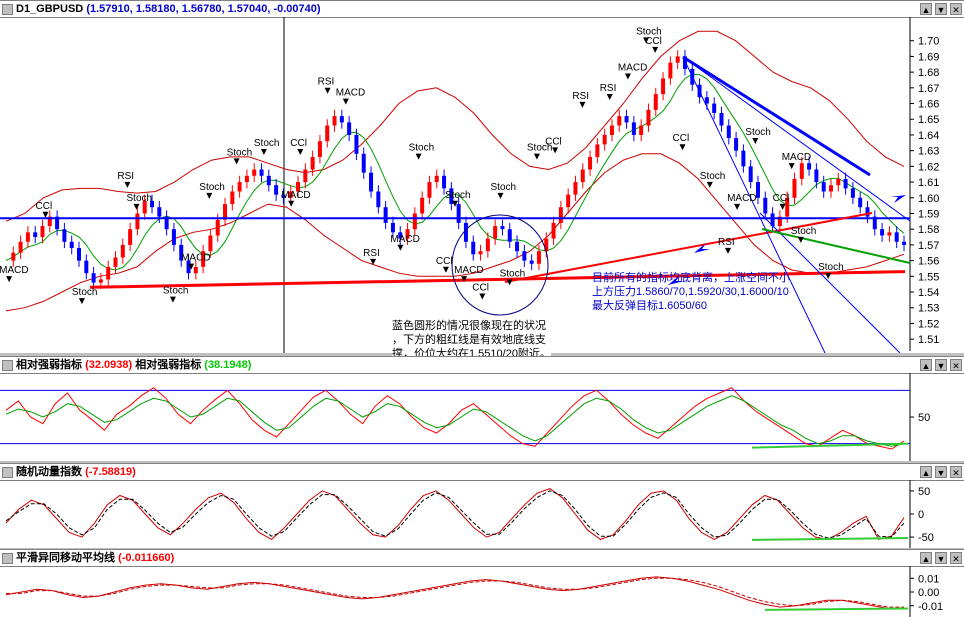  What do you see at coordinates (482, 558) in the screenshot?
I see `macd-panel-titlebar: 平滑异同移动平均线 (-0.011660) ▲ ▼ ✕` at bounding box center [482, 558].